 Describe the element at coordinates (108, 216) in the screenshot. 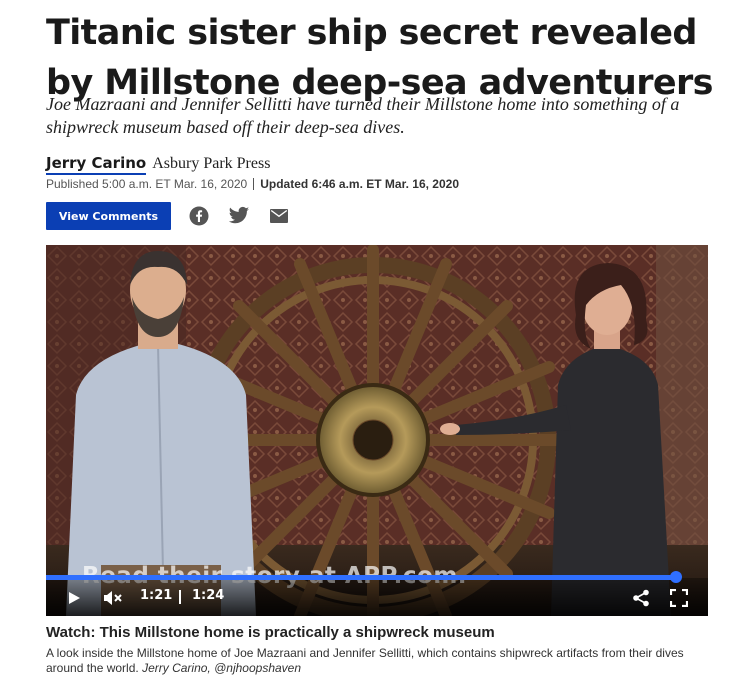

I see `view-comments-button: View Comments` at that location.